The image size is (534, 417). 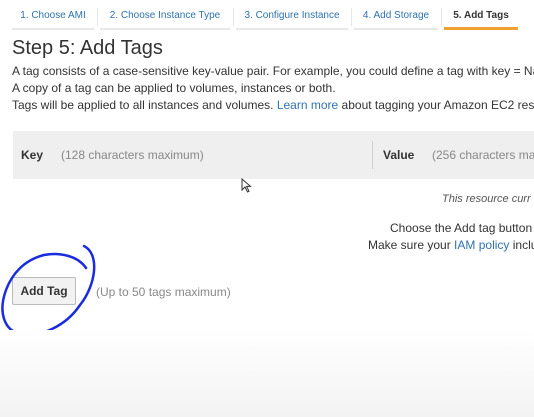 I want to click on iam-text: Make sure your, so click(x=409, y=245).